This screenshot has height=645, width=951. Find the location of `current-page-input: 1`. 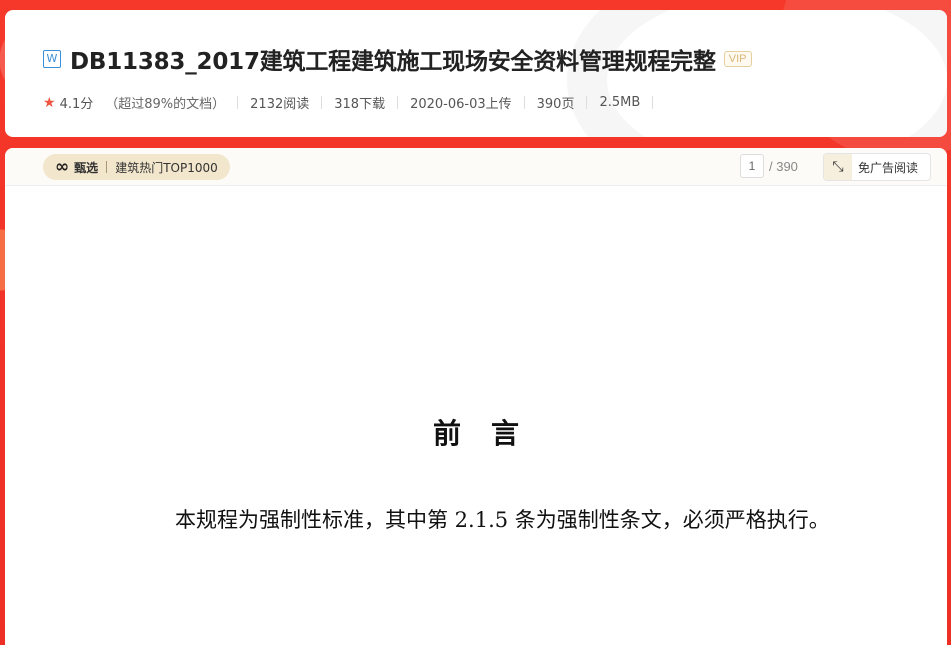

current-page-input: 1 is located at coordinates (752, 166).